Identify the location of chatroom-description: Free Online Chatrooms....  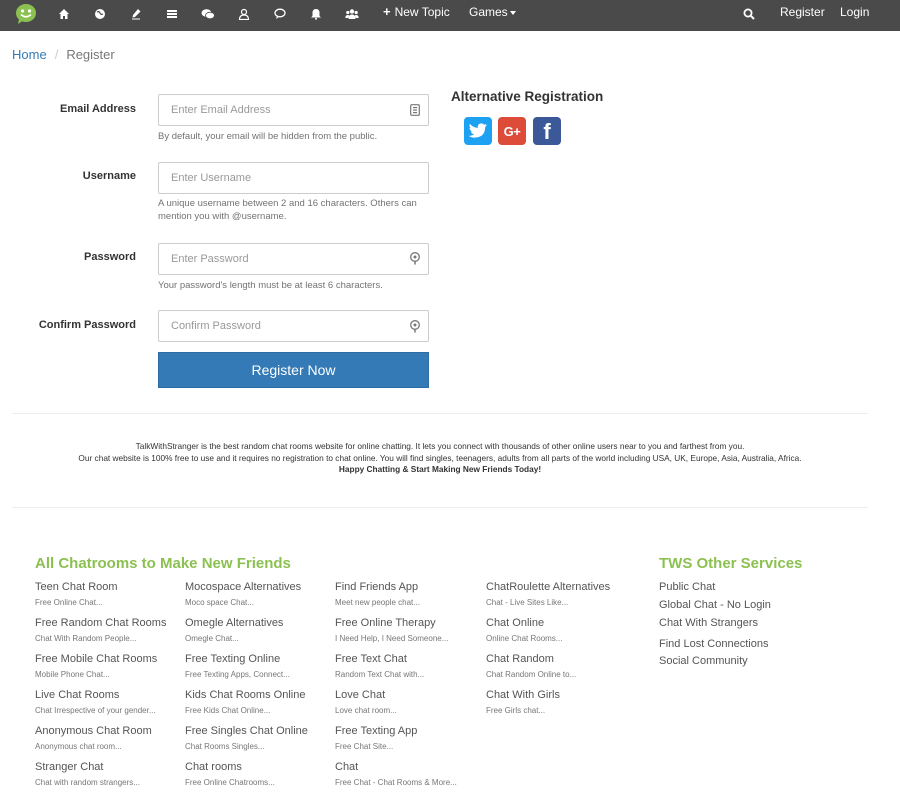
(230, 782).